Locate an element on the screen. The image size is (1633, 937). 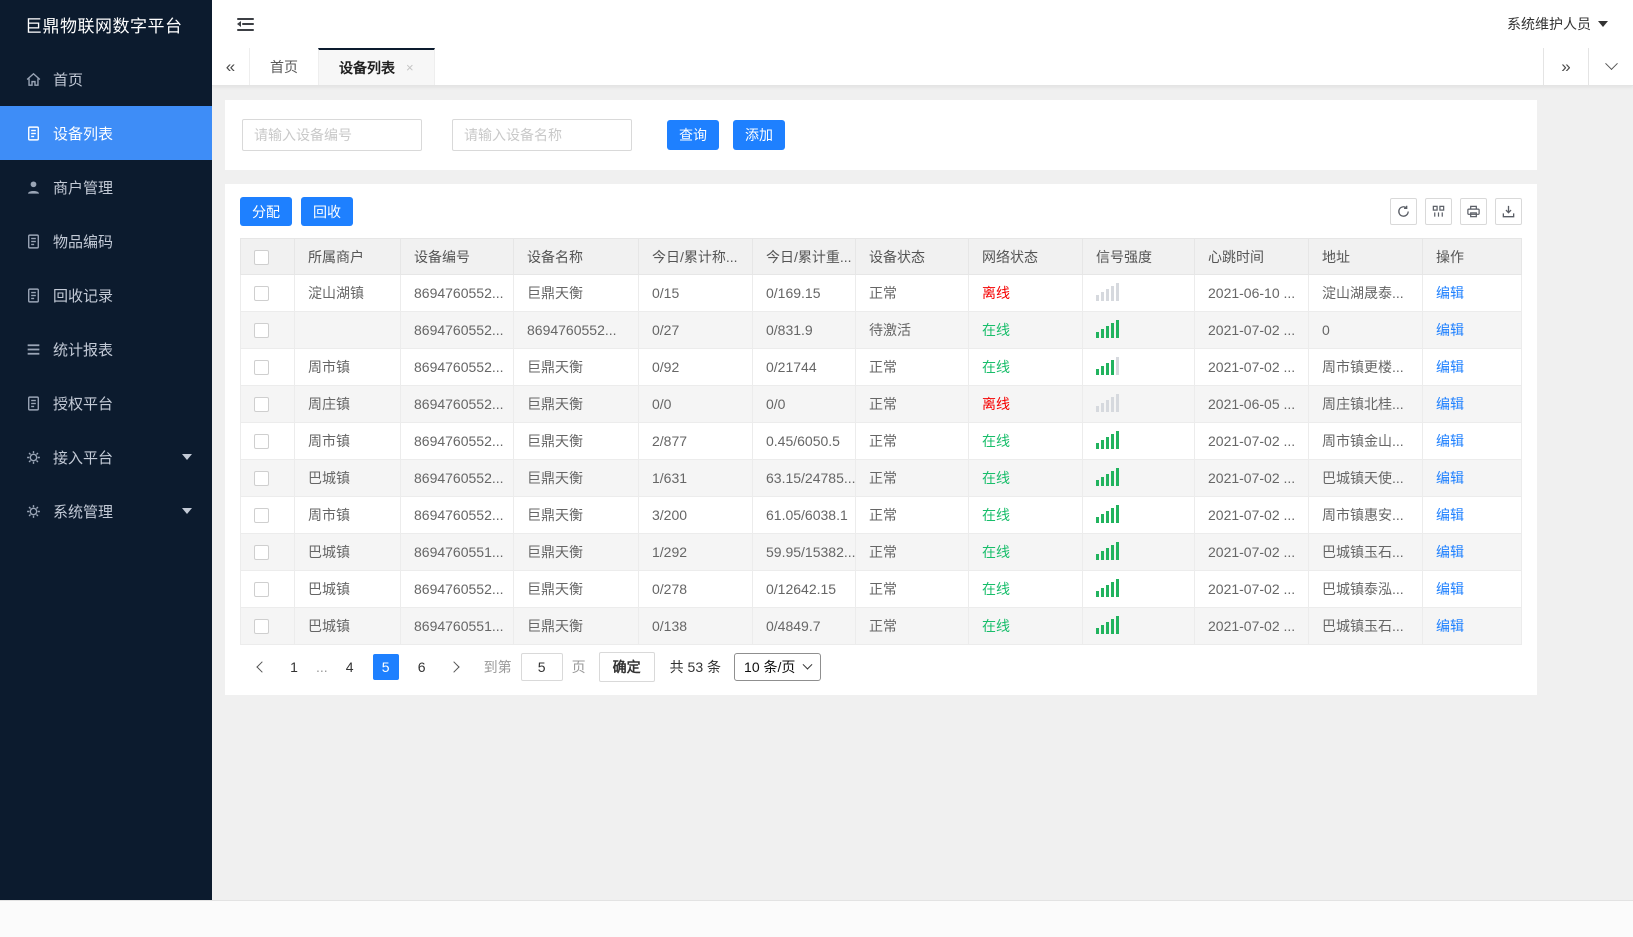
select-all-checkbox is located at coordinates (261, 257).